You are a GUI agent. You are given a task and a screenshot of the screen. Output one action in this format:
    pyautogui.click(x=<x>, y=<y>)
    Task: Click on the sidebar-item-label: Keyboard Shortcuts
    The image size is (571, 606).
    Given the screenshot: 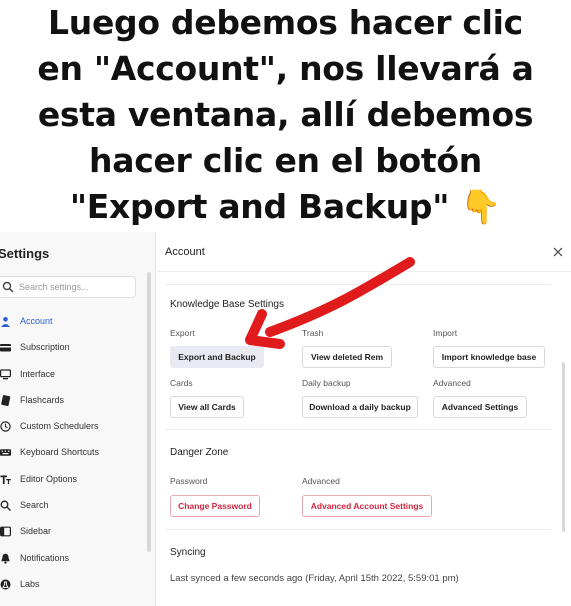 What is the action you would take?
    pyautogui.click(x=60, y=452)
    